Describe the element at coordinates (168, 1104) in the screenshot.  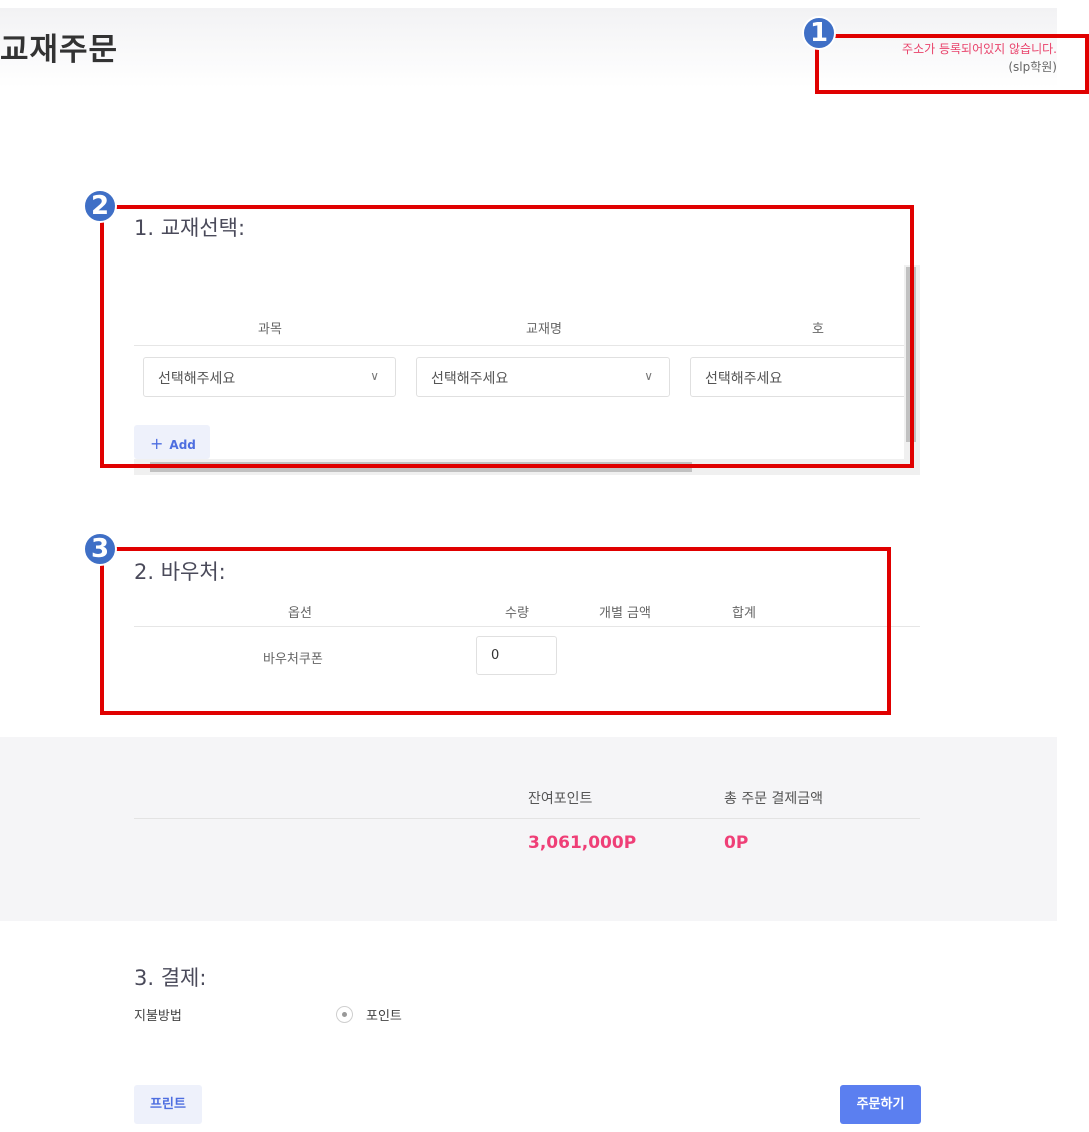
I see `print-button: 프린트` at that location.